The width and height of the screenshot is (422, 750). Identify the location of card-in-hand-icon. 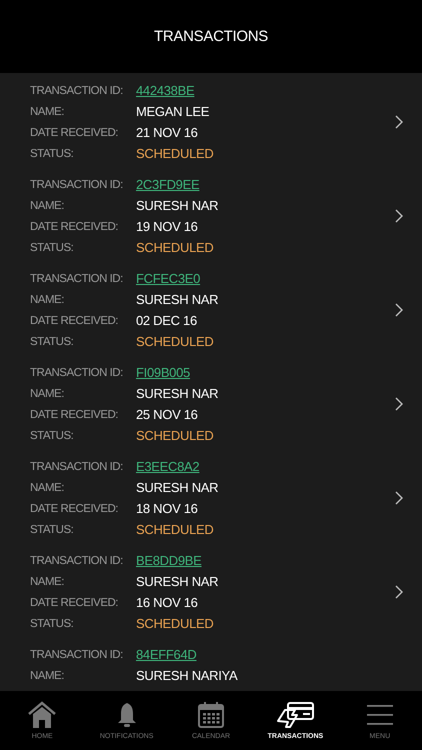
(295, 715).